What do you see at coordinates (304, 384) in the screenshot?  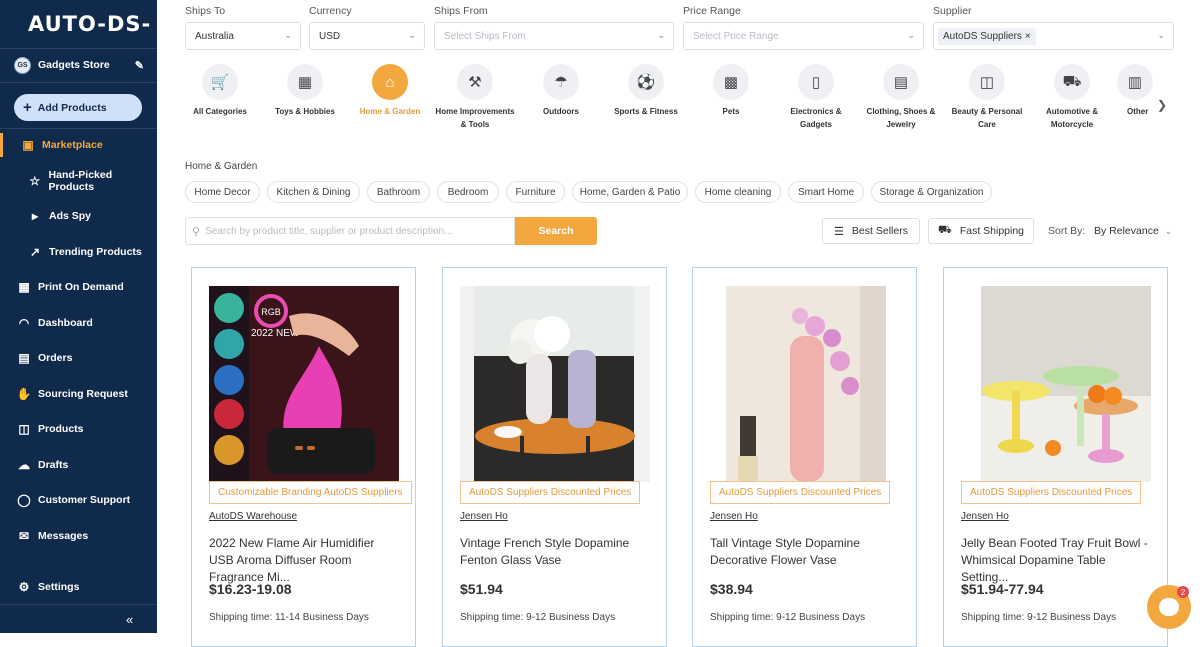 I see `product-image: RGB 2022 NEW` at bounding box center [304, 384].